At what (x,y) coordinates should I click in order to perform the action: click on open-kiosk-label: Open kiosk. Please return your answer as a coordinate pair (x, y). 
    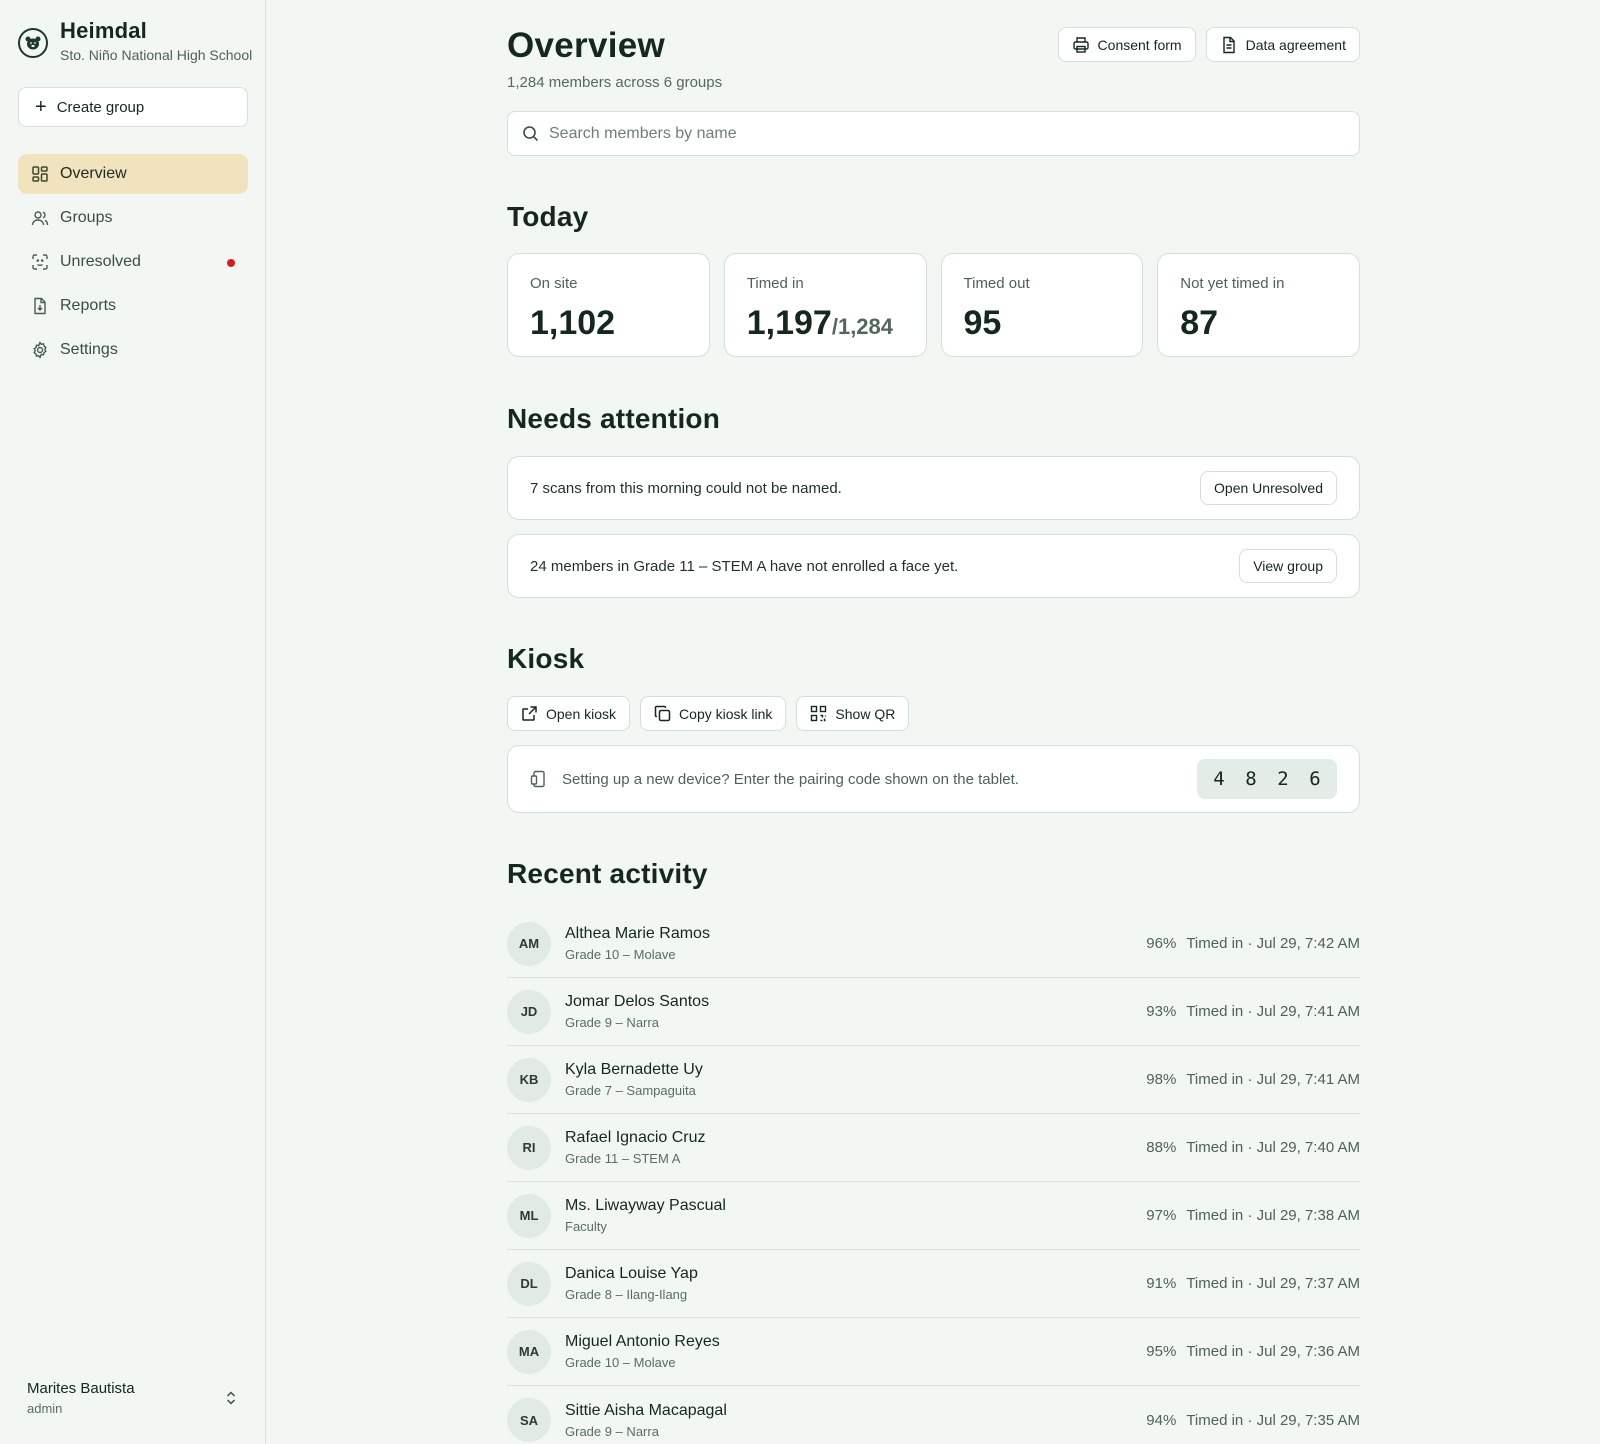
    Looking at the image, I should click on (581, 713).